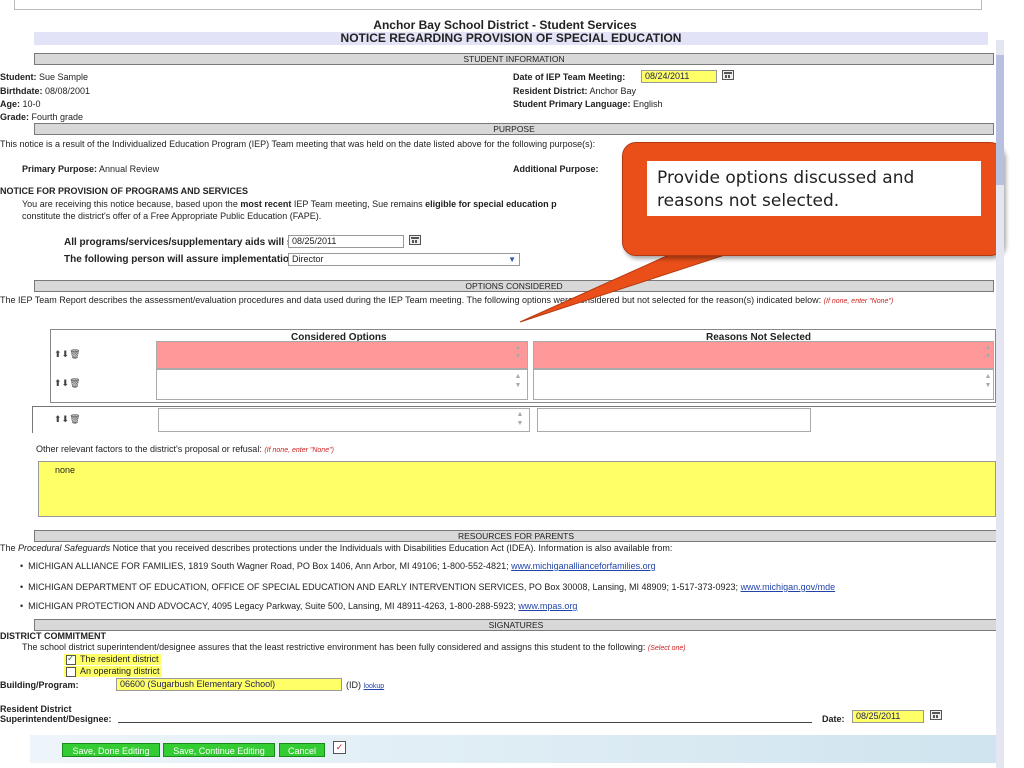  What do you see at coordinates (219, 750) in the screenshot?
I see `save-continue-button: Save, Continue Editing` at bounding box center [219, 750].